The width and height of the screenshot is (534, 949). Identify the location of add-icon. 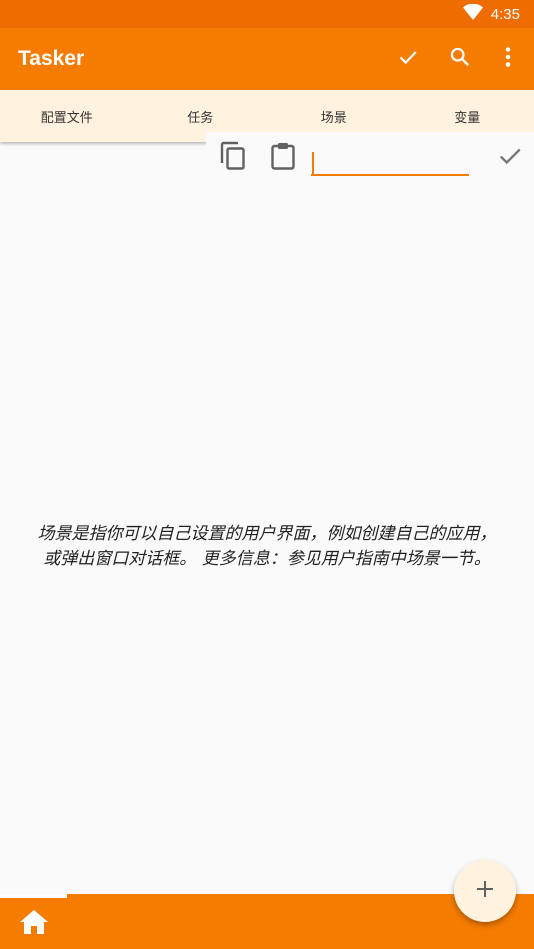
(485, 891).